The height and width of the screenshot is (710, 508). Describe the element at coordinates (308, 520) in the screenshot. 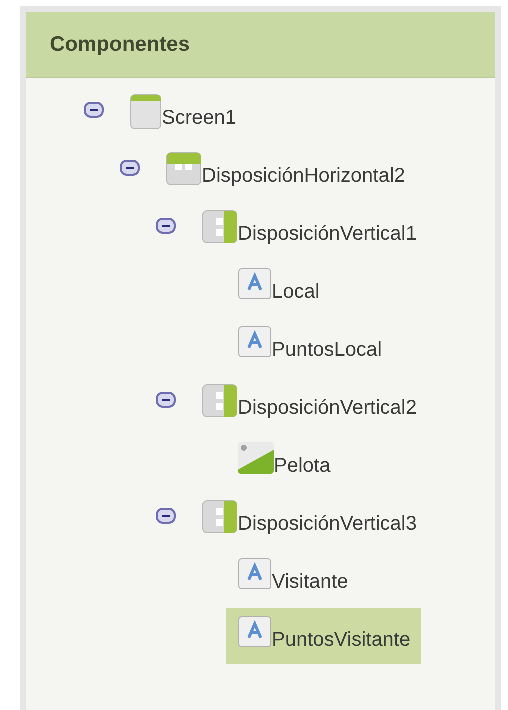

I see `tree-item: DisposiciónVertical3` at that location.